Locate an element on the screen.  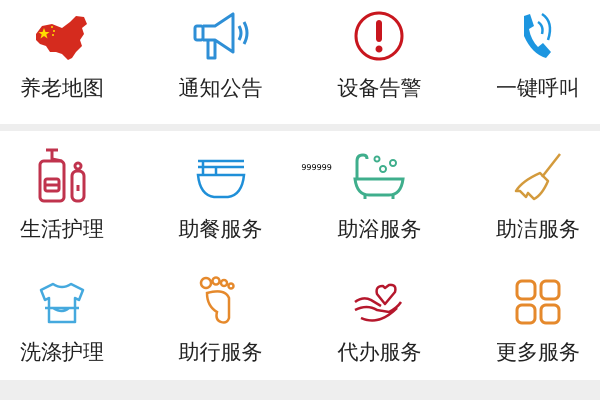
grid-icon is located at coordinates (538, 302).